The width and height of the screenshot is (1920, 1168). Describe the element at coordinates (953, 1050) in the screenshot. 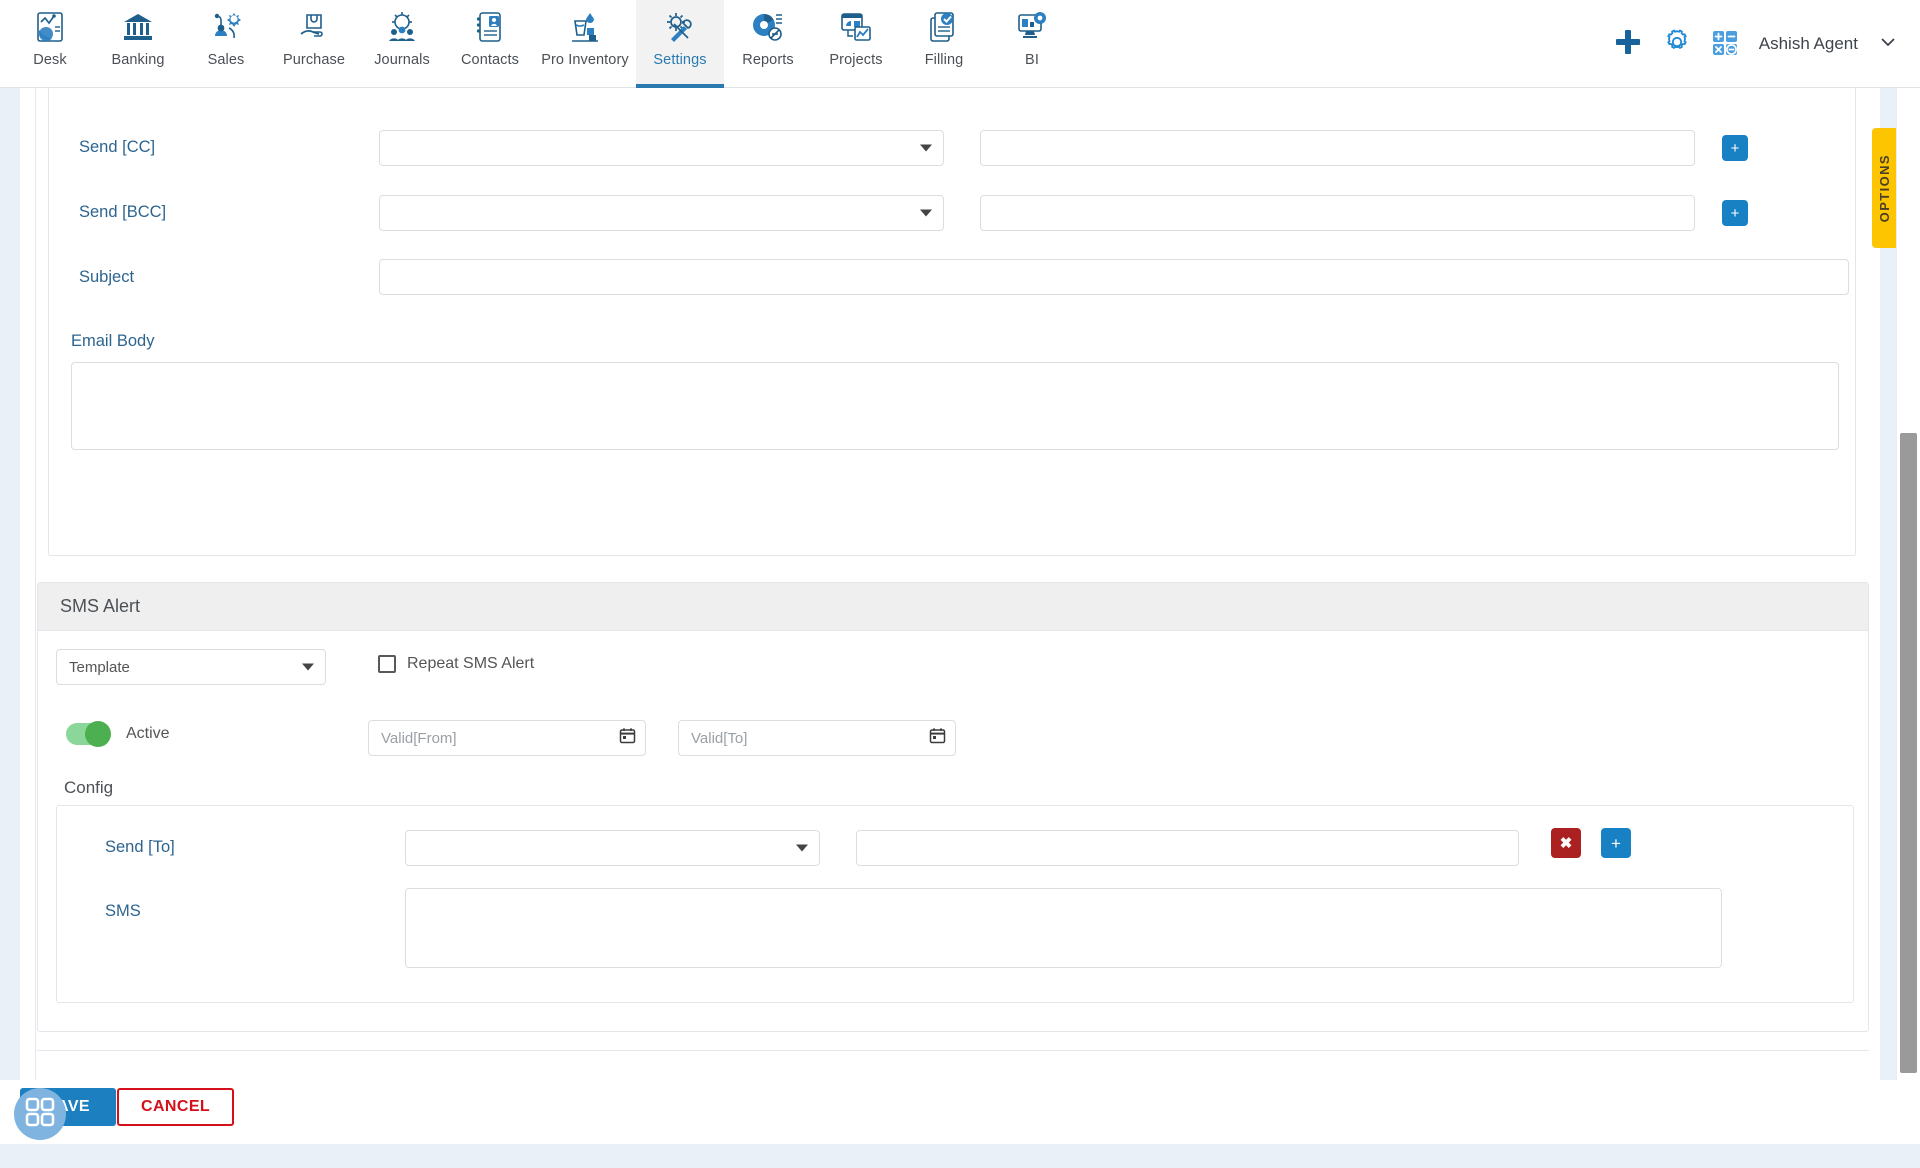

I see `footer-separator` at that location.